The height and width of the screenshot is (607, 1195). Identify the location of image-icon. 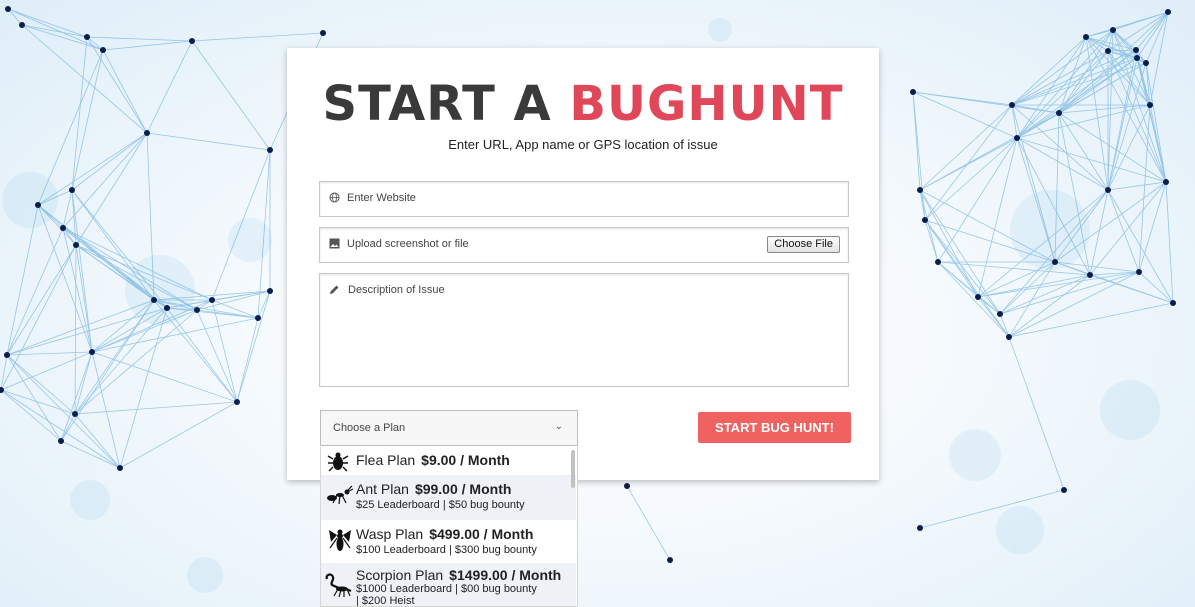
(334, 243).